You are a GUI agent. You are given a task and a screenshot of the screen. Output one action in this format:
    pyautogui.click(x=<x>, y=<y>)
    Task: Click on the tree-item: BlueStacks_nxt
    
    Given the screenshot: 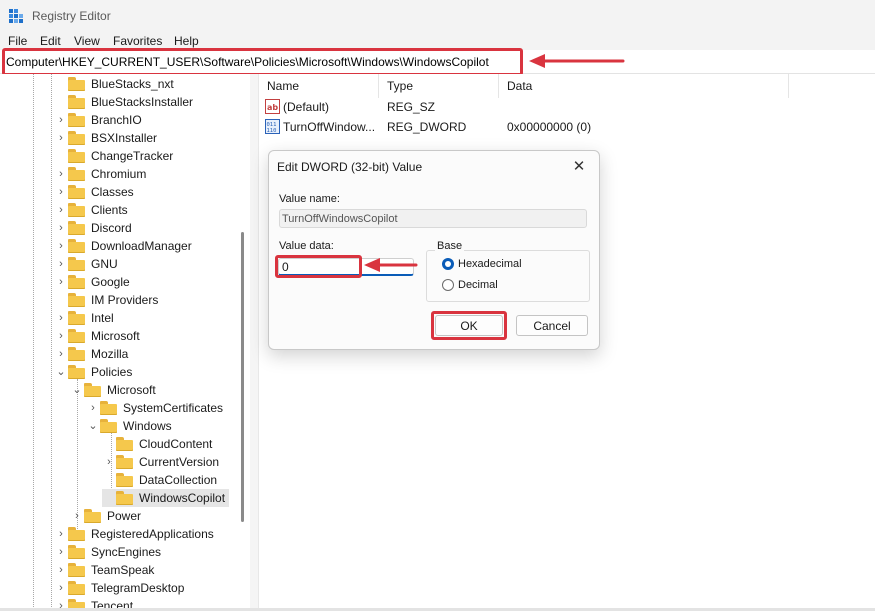 What is the action you would take?
    pyautogui.click(x=114, y=84)
    